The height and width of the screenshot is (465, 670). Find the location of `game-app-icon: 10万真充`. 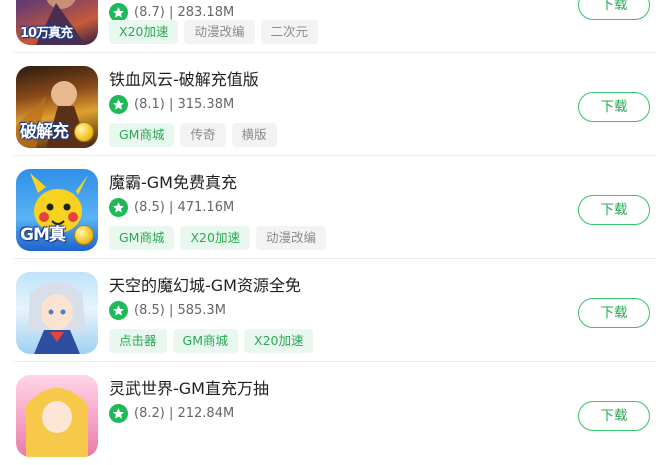

game-app-icon: 10万真充 is located at coordinates (57, 22).